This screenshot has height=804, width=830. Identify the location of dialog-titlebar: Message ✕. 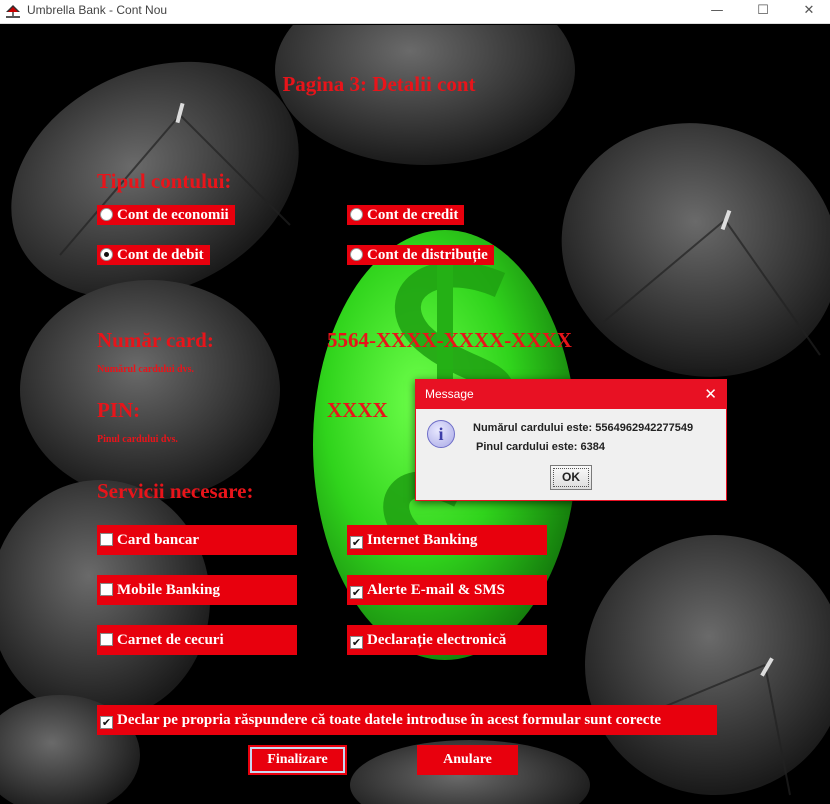
(571, 394).